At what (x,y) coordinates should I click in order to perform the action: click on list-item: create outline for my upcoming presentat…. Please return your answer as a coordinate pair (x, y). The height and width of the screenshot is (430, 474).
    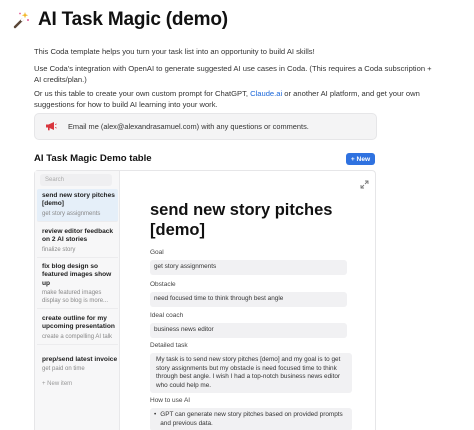
    Looking at the image, I should click on (77, 328).